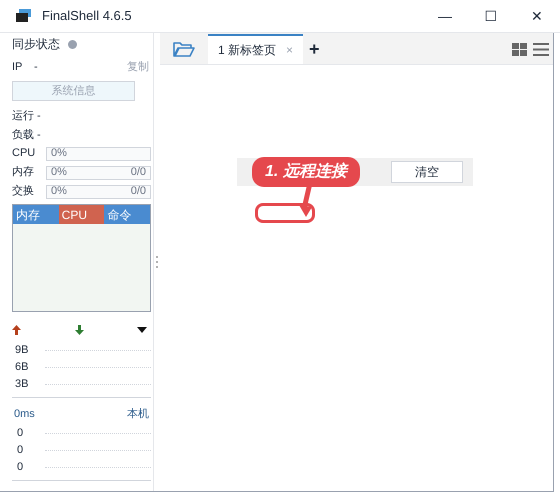 This screenshot has width=560, height=500. What do you see at coordinates (27, 116) in the screenshot?
I see `uptime-label: 运行 -` at bounding box center [27, 116].